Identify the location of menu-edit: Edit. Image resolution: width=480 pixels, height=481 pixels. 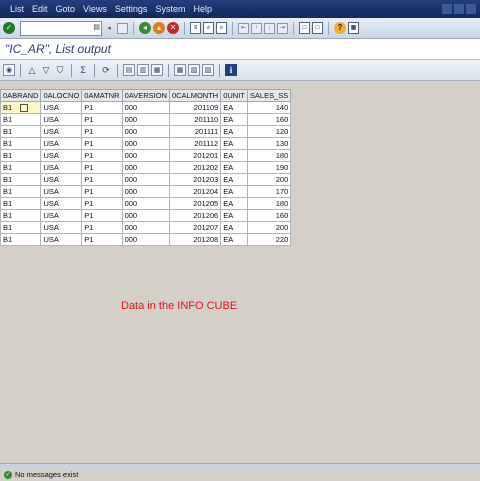
(40, 9).